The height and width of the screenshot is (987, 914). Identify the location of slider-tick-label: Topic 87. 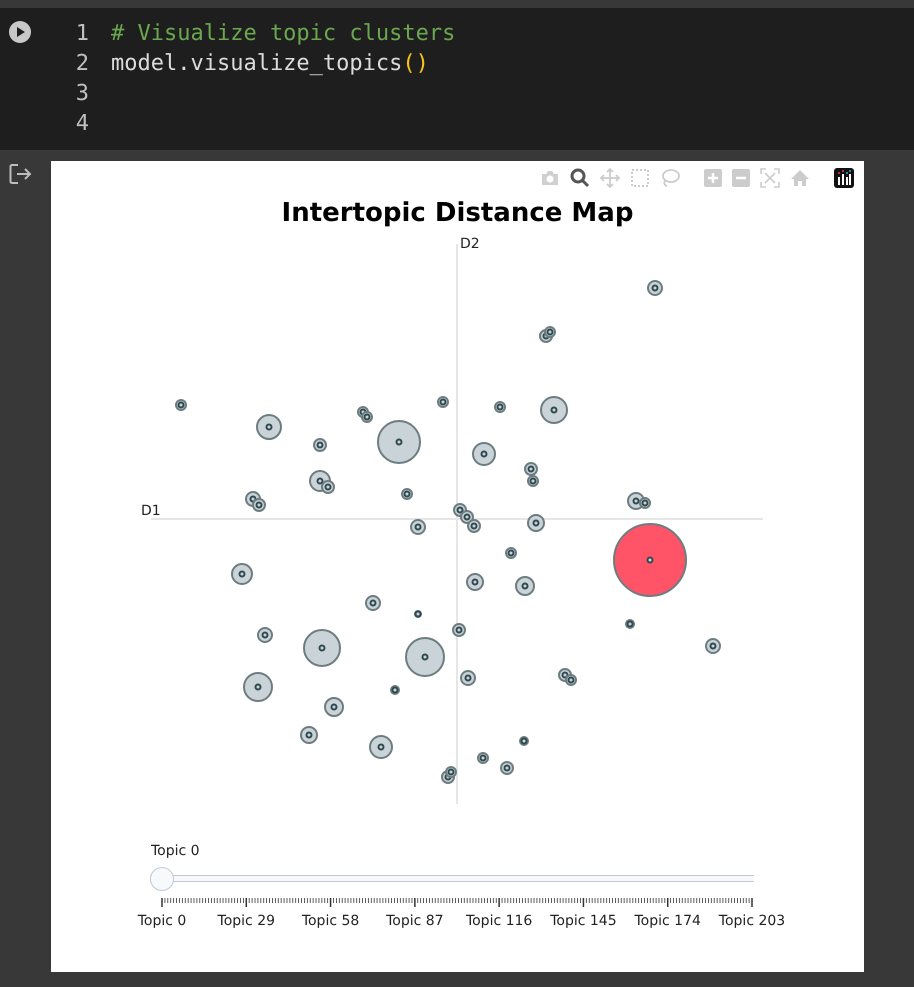
(415, 921).